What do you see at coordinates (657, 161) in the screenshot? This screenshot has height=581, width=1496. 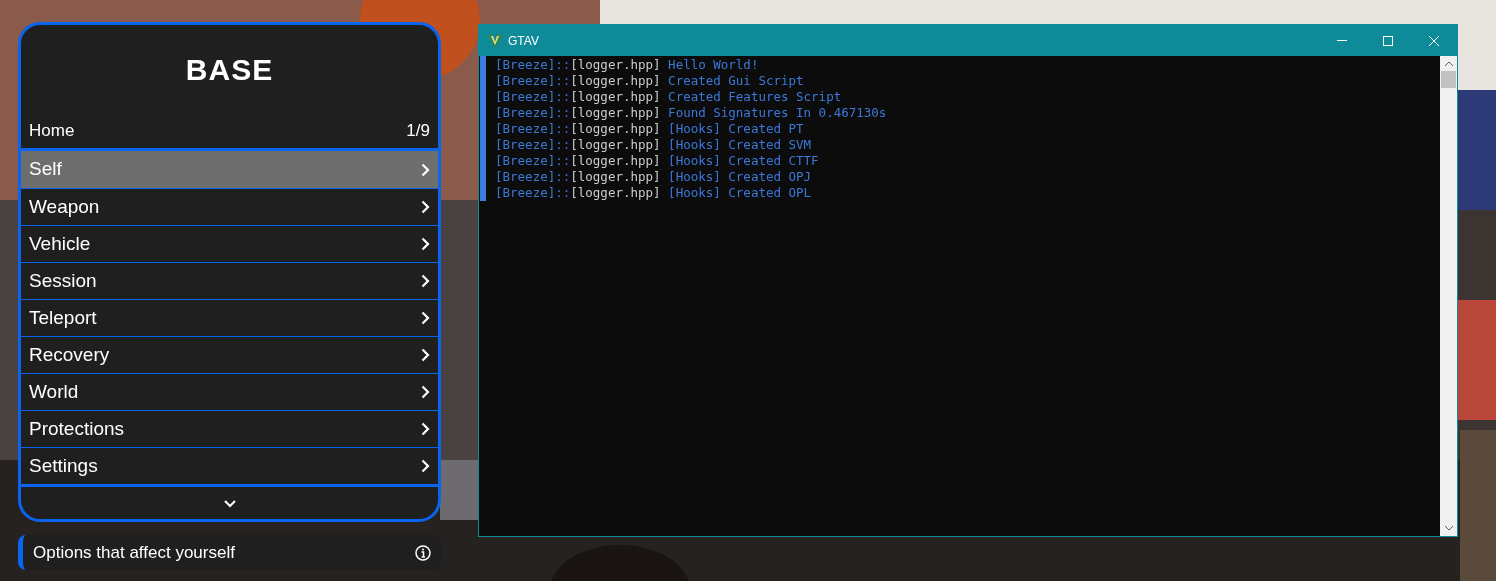 I see `log-line: [Breeze]::[logger.hpp] [Hooks] Created CTTF` at bounding box center [657, 161].